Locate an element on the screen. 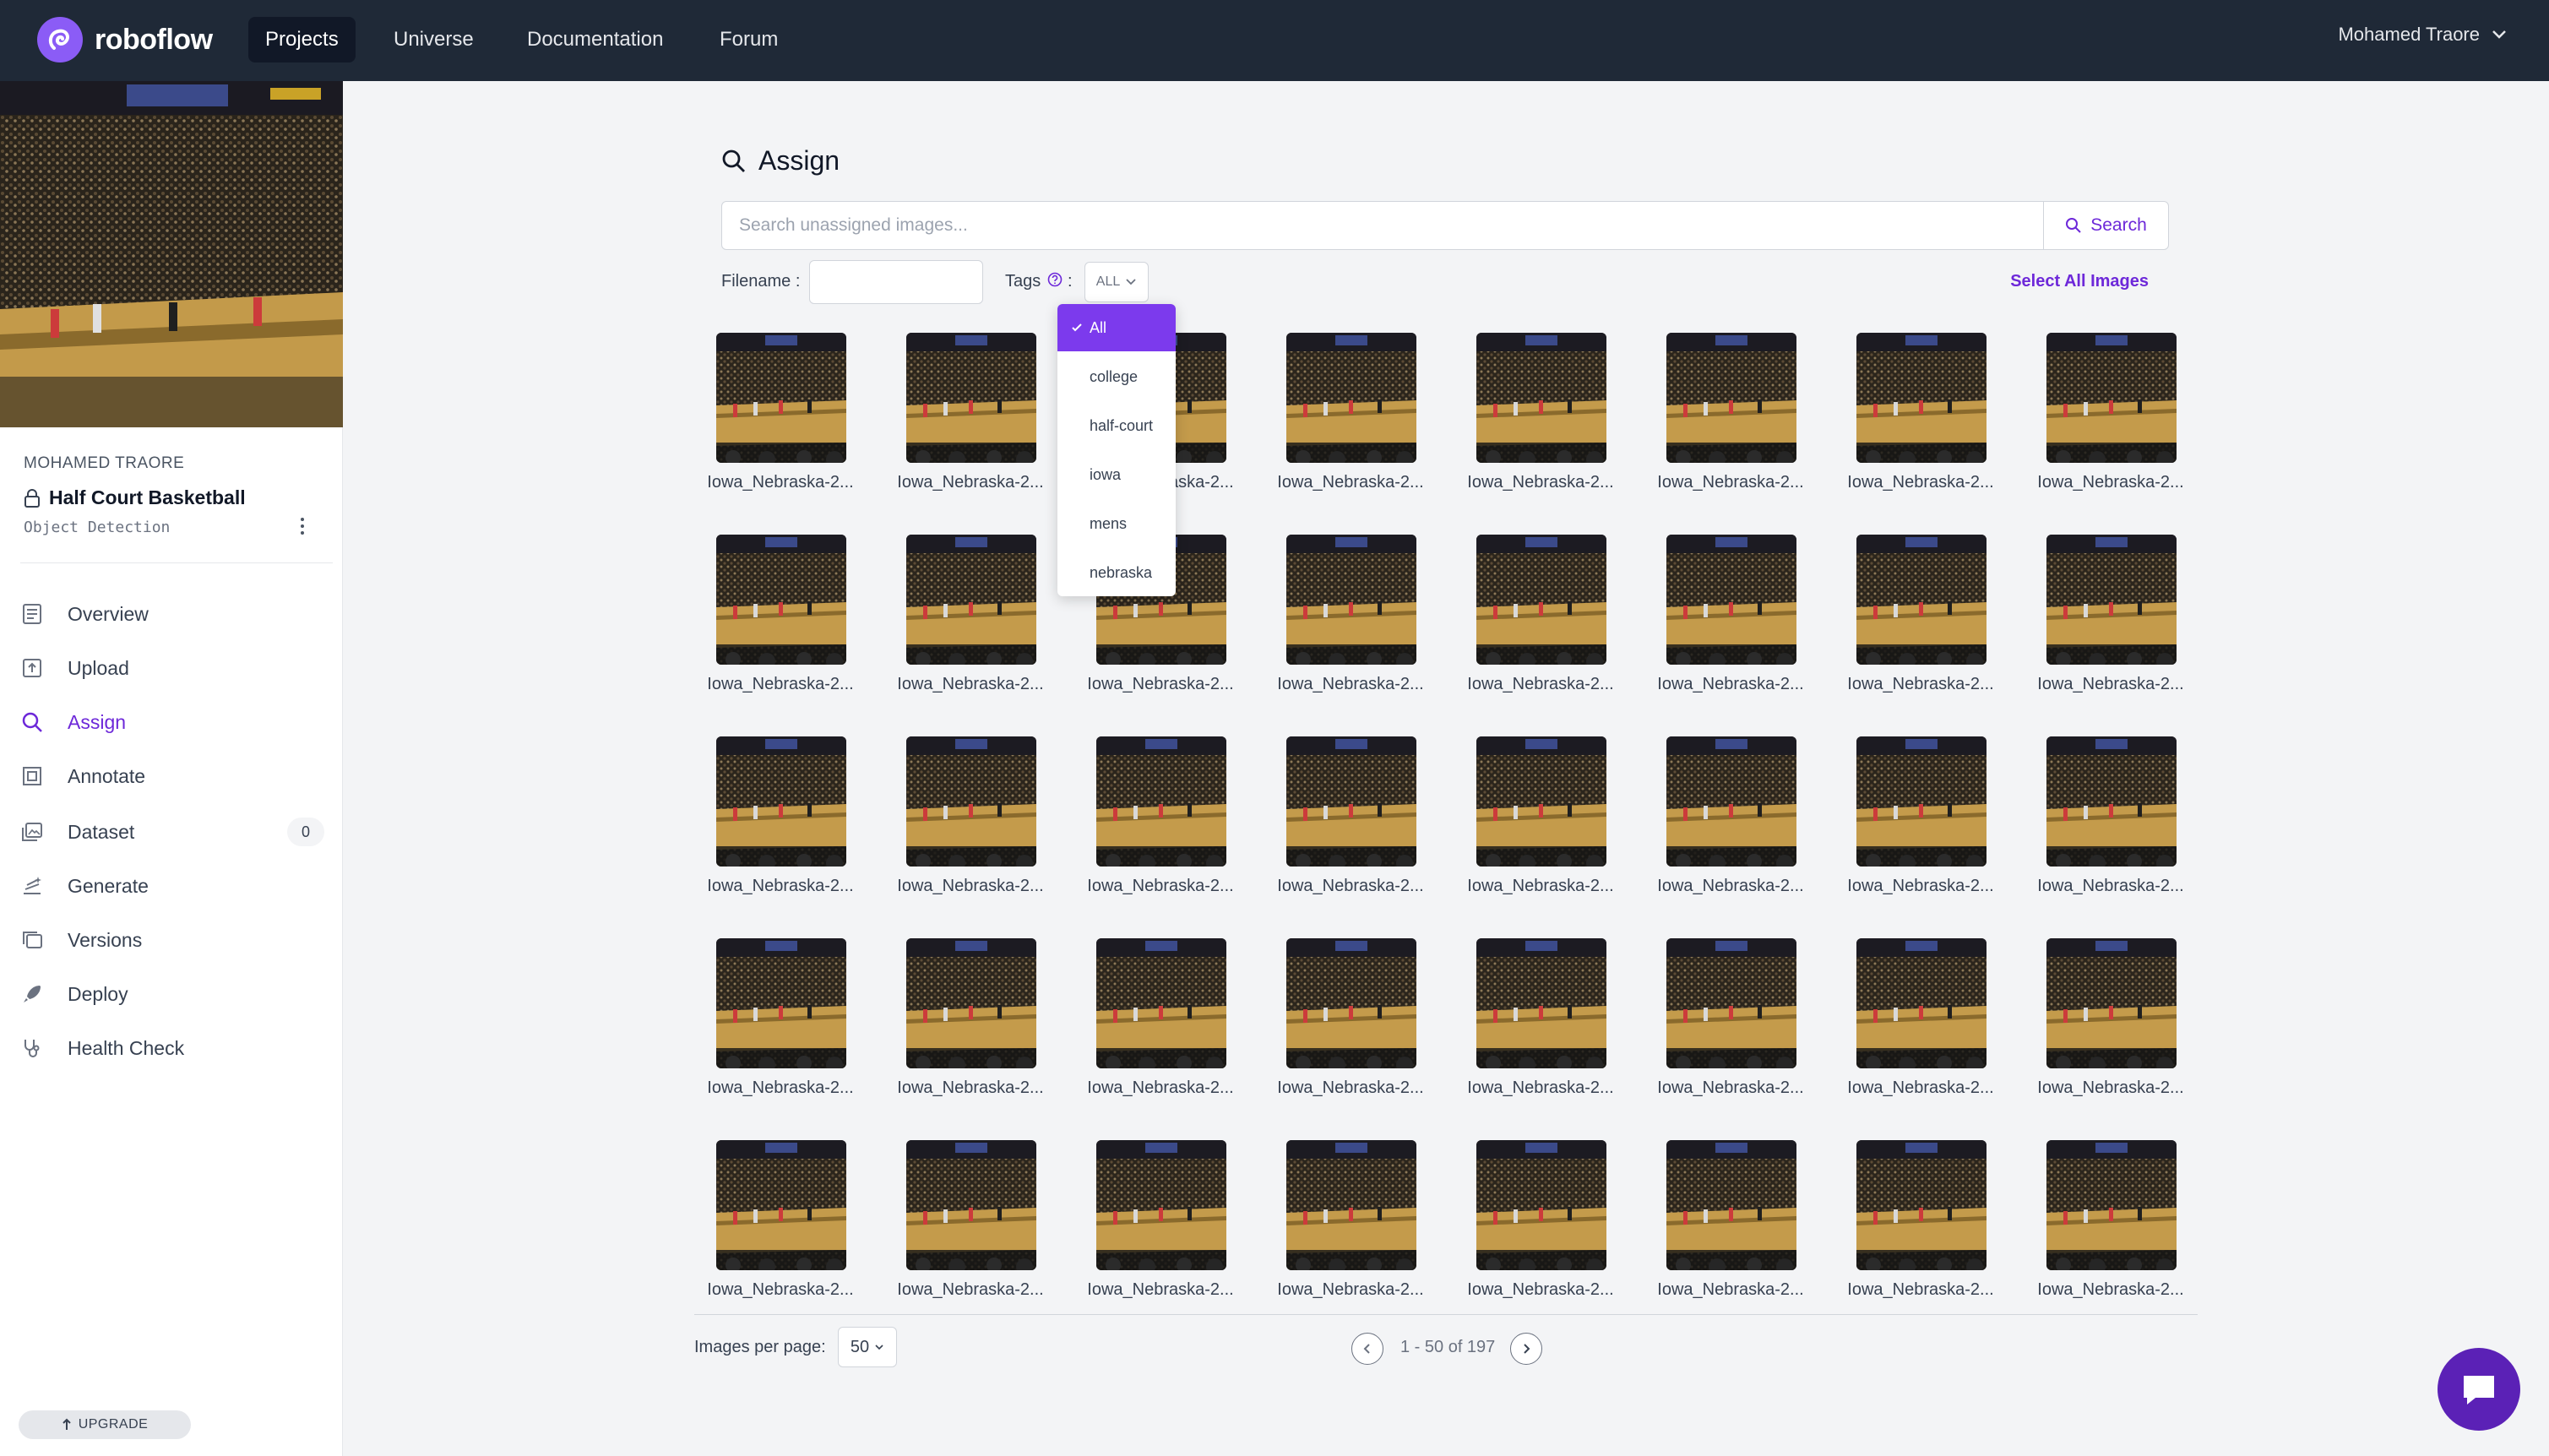  roboflow-logo: roboflow is located at coordinates (125, 39).